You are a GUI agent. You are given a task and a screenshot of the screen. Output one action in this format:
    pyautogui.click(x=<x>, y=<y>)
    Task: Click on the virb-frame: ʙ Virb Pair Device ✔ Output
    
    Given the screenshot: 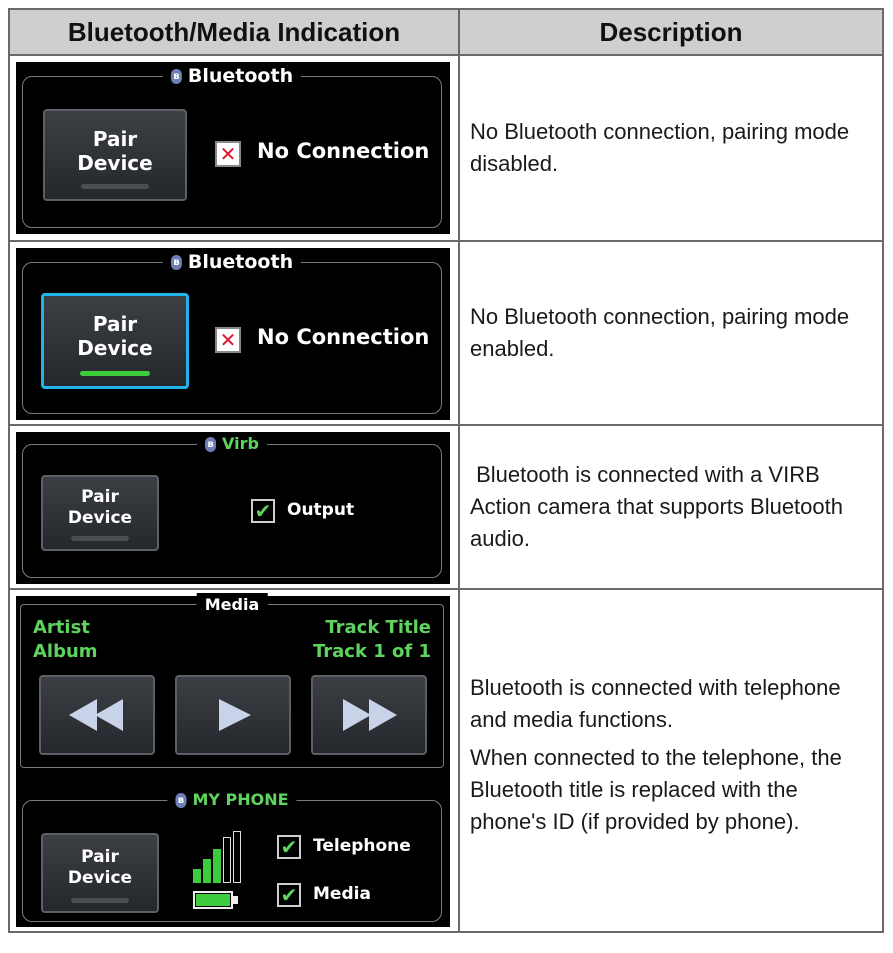 What is the action you would take?
    pyautogui.click(x=232, y=505)
    